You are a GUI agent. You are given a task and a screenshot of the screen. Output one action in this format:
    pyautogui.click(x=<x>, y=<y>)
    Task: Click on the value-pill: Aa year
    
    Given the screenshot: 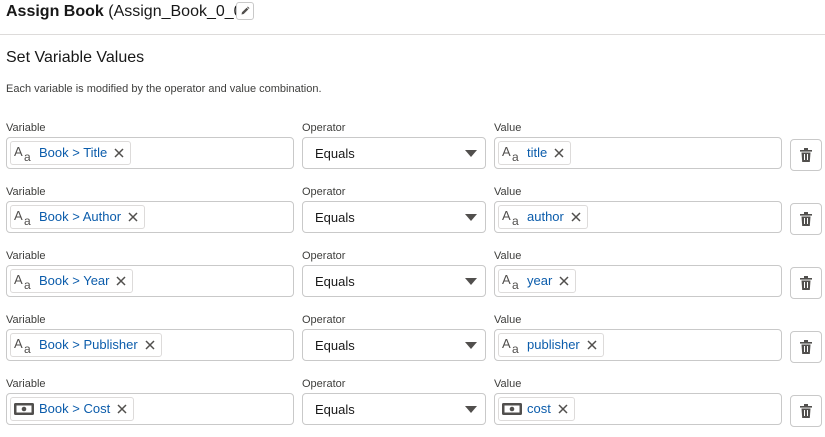 What is the action you would take?
    pyautogui.click(x=537, y=281)
    